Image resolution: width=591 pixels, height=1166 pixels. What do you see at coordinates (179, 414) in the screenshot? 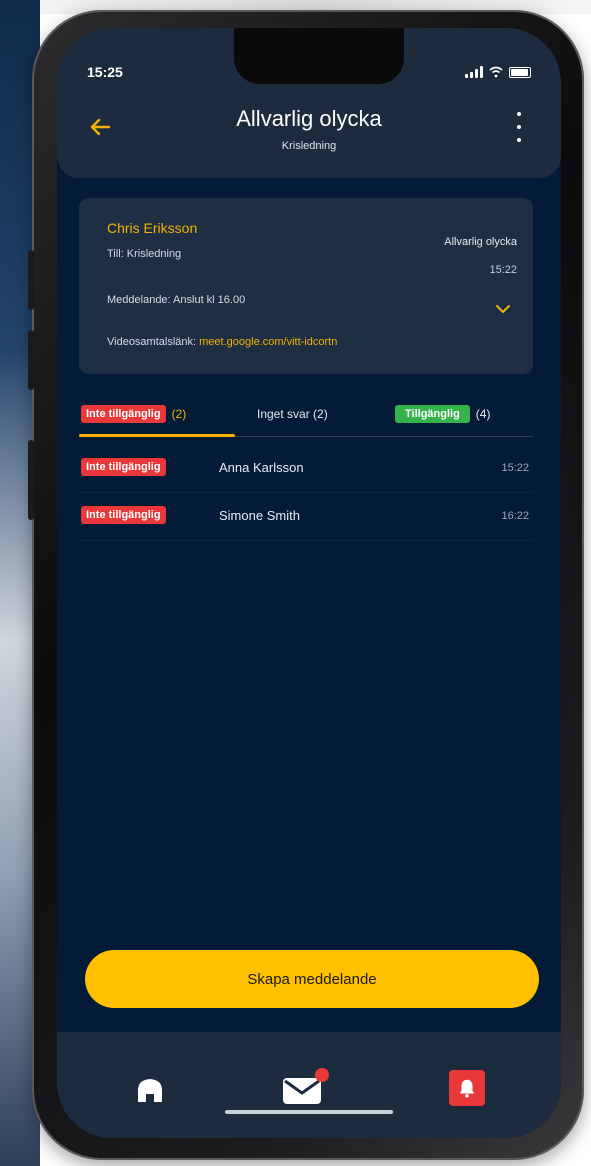
I see `unavailable-count: (2)` at bounding box center [179, 414].